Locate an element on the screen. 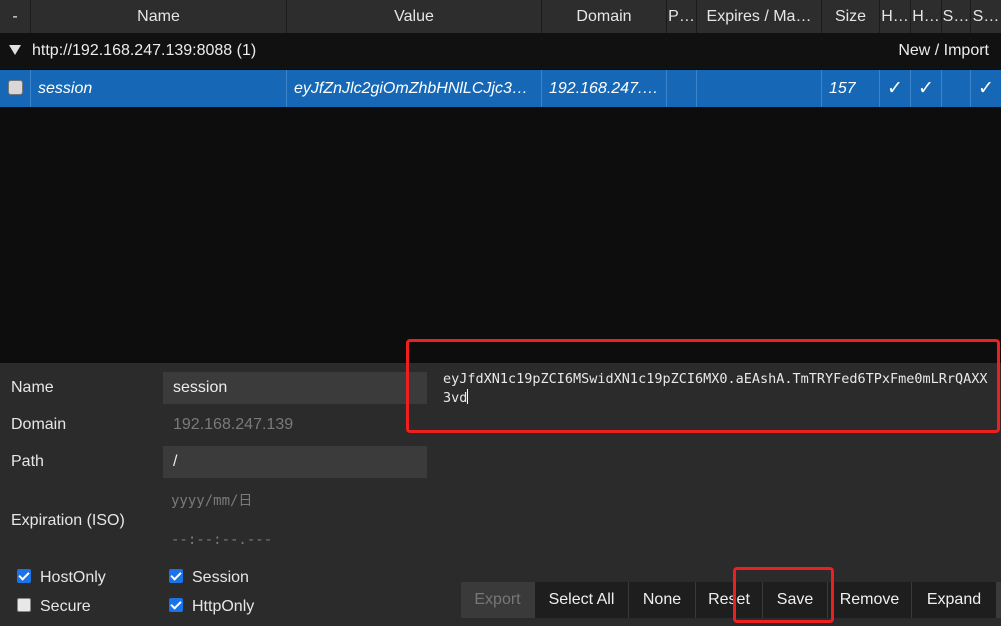  cookie-name-cell: session is located at coordinates (159, 88).